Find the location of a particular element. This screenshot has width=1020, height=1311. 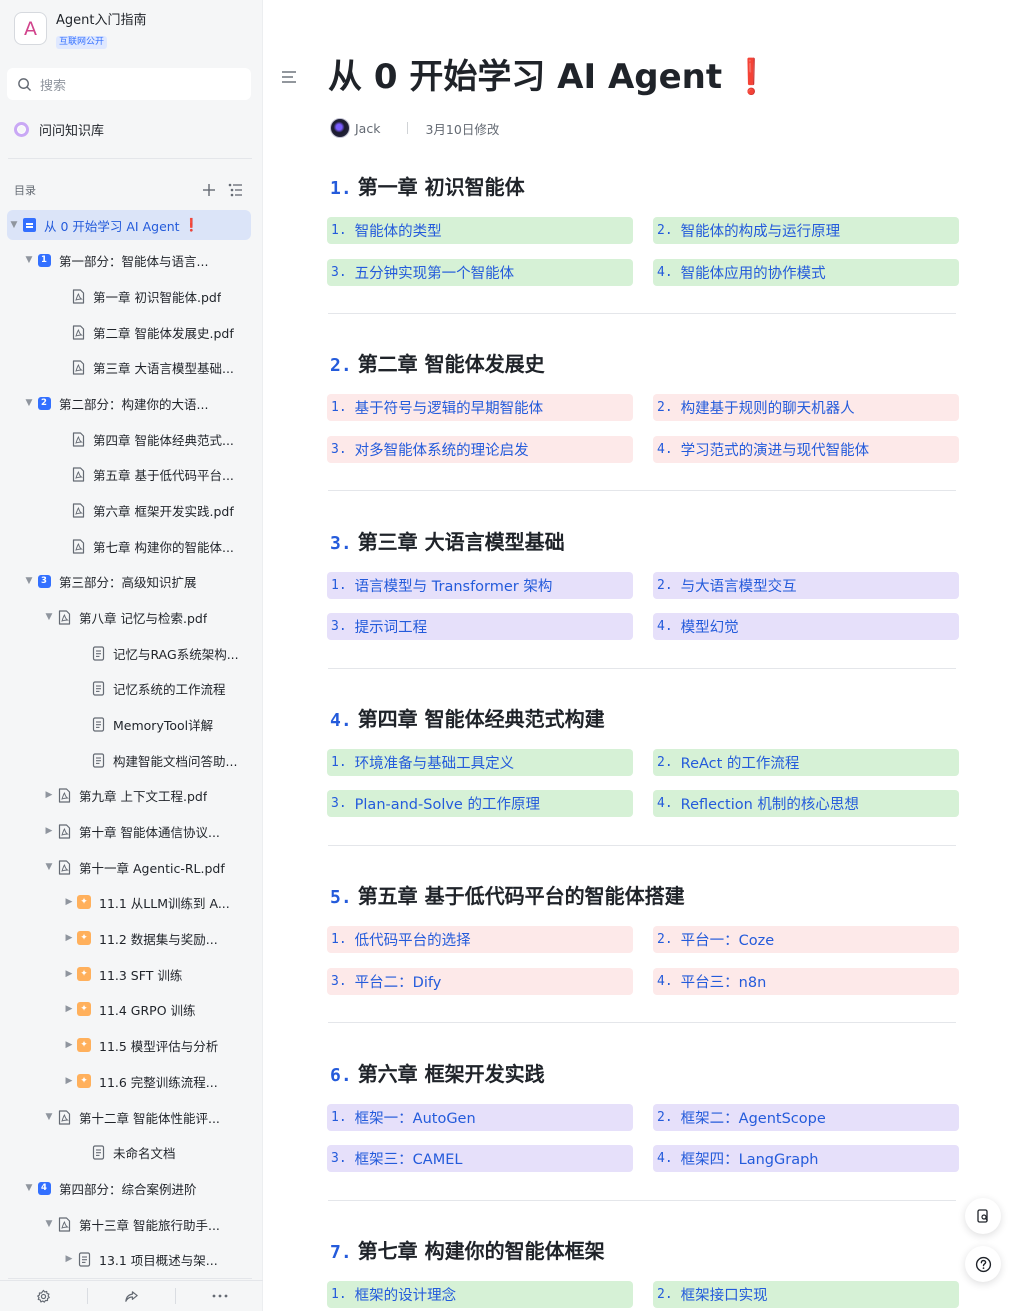

author-name: Jack is located at coordinates (367, 128).